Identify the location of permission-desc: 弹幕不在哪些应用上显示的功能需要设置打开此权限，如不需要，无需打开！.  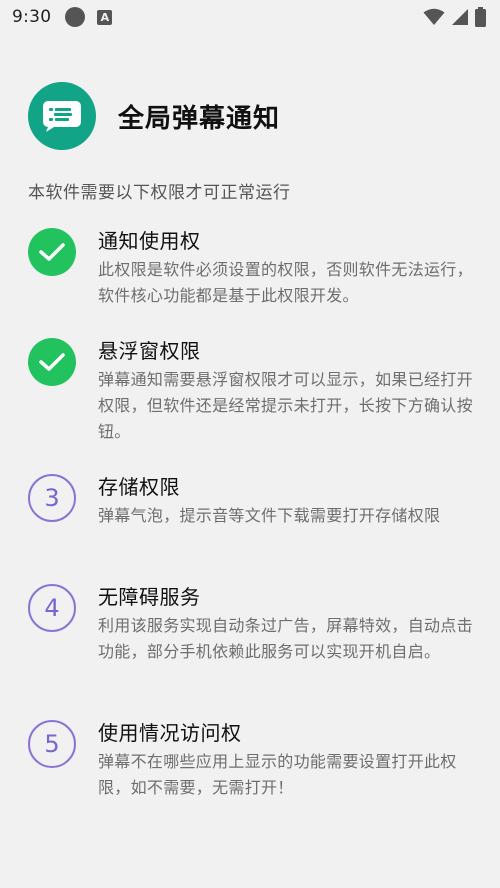
(277, 774).